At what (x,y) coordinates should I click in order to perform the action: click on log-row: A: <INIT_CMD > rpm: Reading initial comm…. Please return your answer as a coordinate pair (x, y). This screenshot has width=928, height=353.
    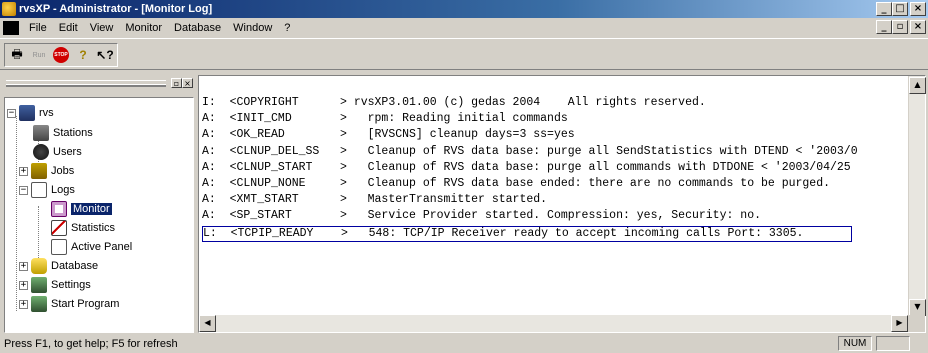
    Looking at the image, I should click on (554, 120).